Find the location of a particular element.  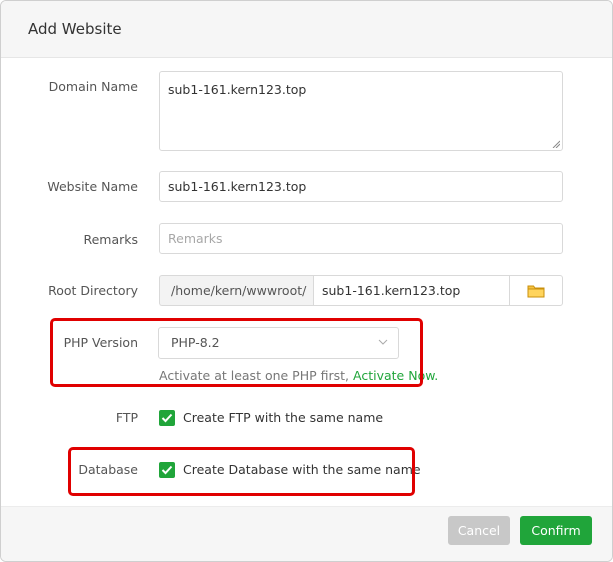

php-version-label: PHP Version is located at coordinates (100, 342).